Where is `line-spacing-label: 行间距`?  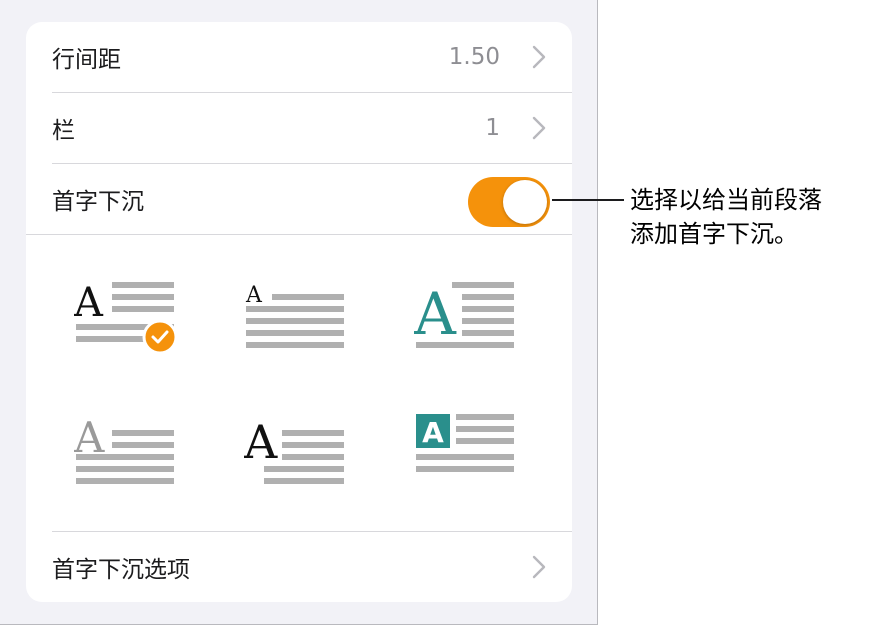 line-spacing-label: 行间距 is located at coordinates (86, 60).